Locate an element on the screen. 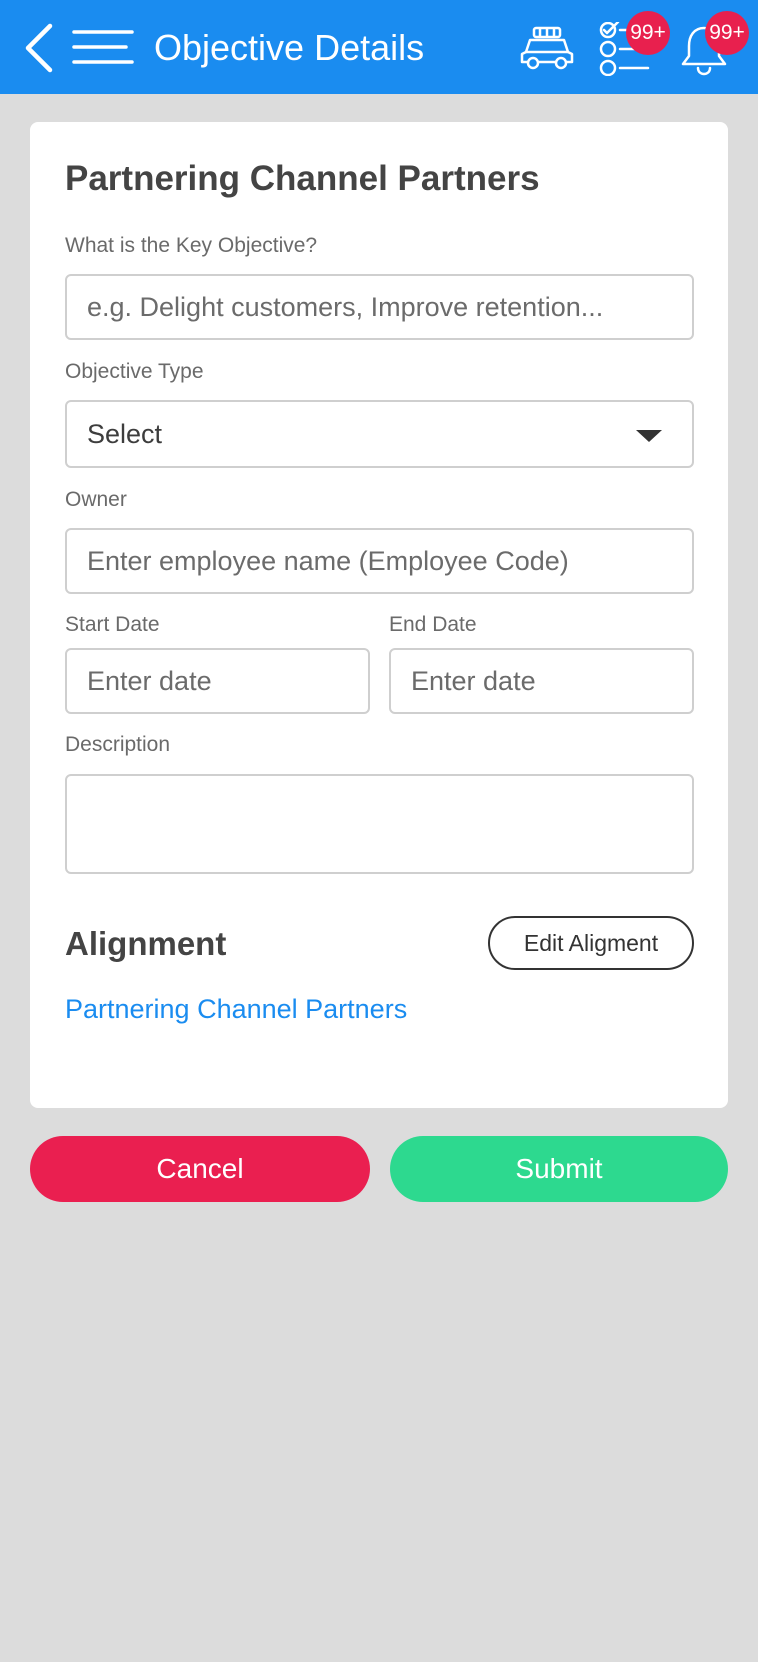 This screenshot has height=1662, width=758. chevron-down-icon is located at coordinates (649, 436).